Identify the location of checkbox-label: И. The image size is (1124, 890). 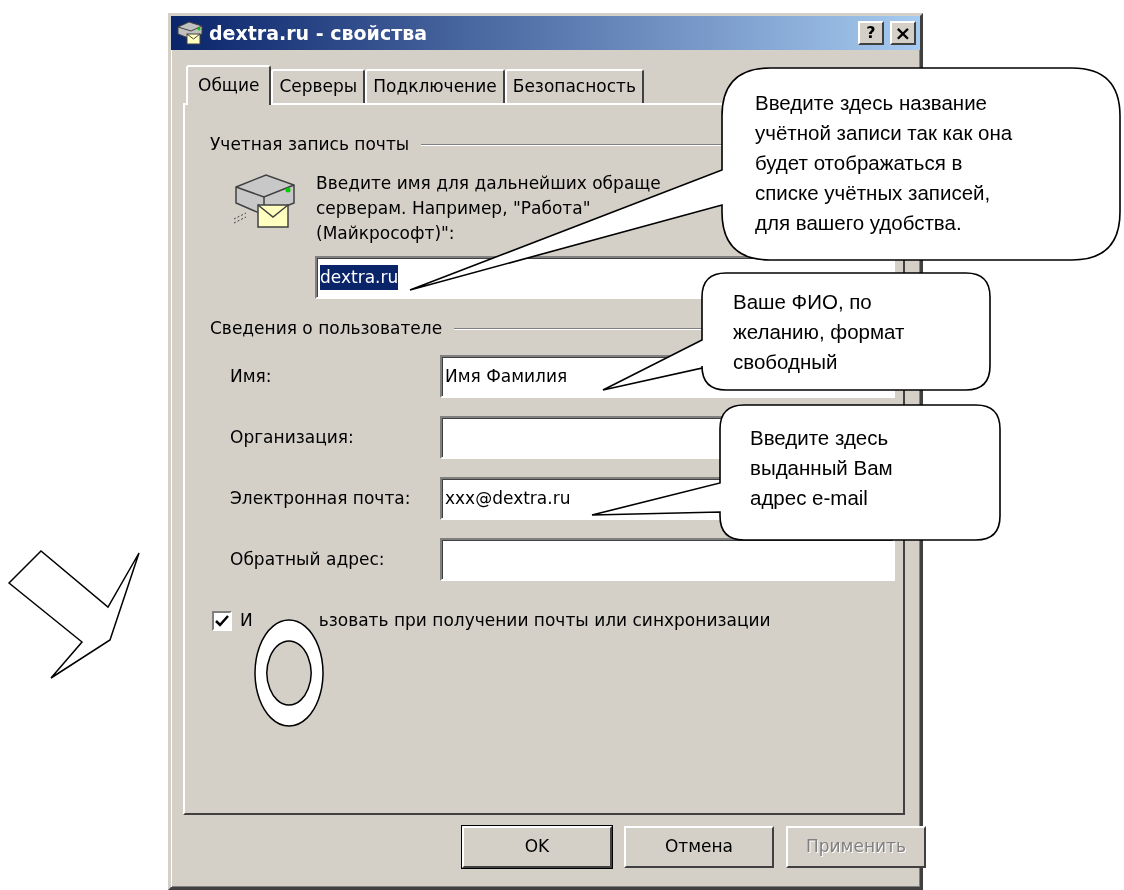
(246, 620).